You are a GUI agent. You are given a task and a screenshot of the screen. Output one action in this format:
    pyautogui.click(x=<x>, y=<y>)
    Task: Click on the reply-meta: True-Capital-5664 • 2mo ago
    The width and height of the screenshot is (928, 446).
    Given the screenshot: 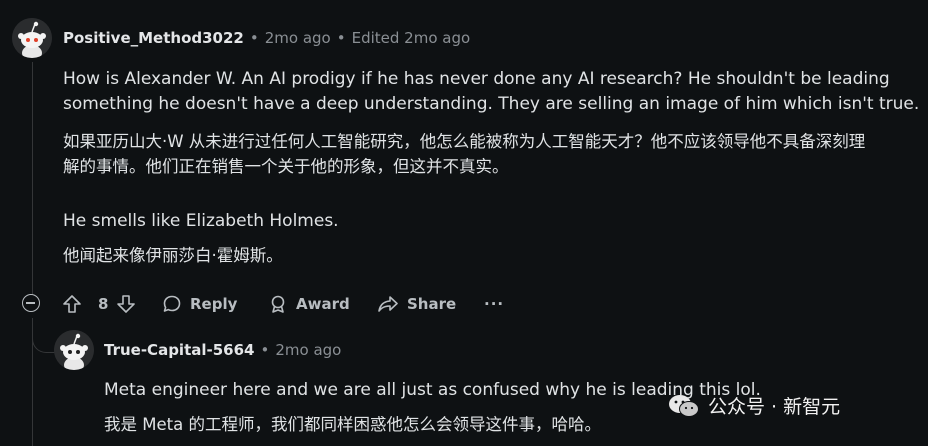 What is the action you would take?
    pyautogui.click(x=222, y=350)
    